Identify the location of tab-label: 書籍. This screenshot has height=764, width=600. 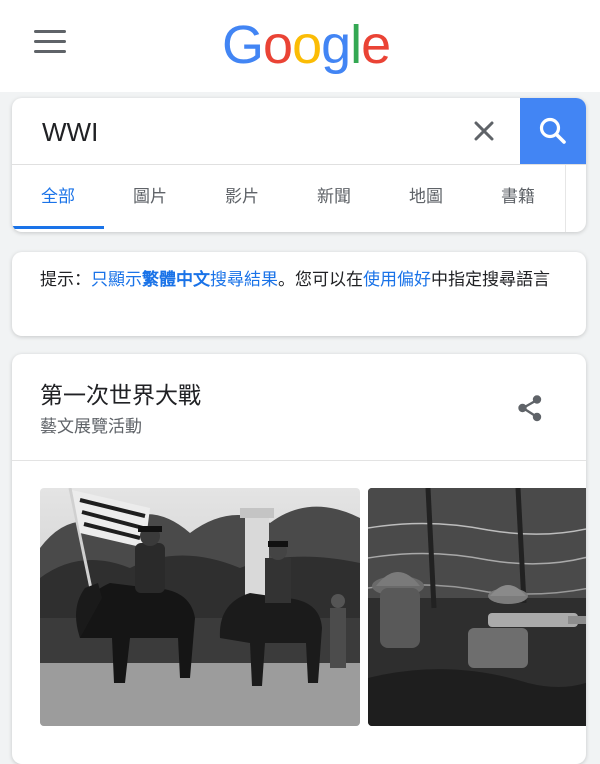
(518, 197).